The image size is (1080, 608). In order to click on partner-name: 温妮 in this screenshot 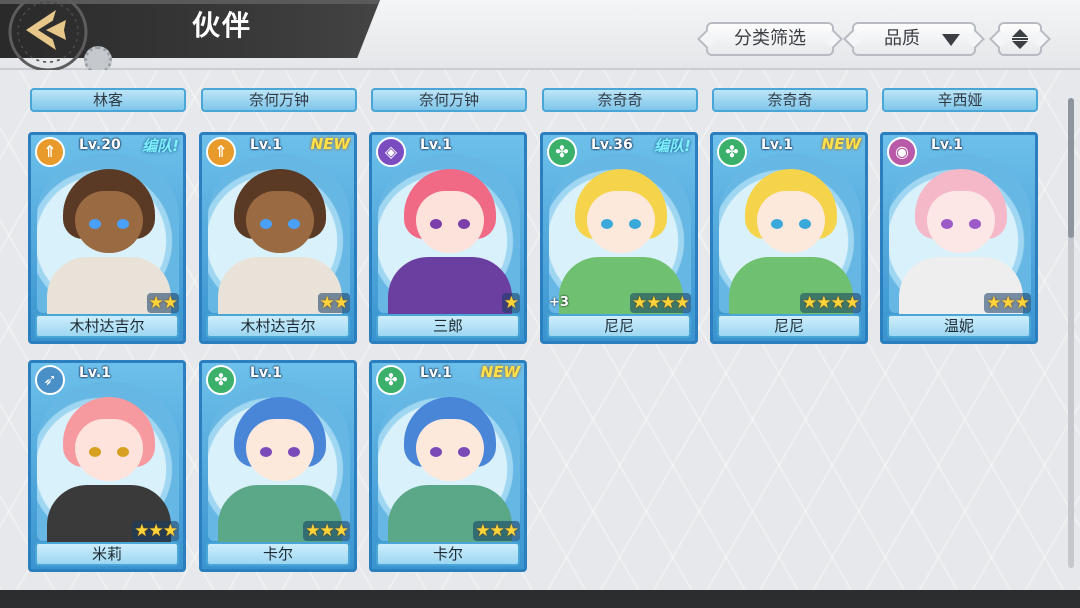, I will do `click(959, 326)`.